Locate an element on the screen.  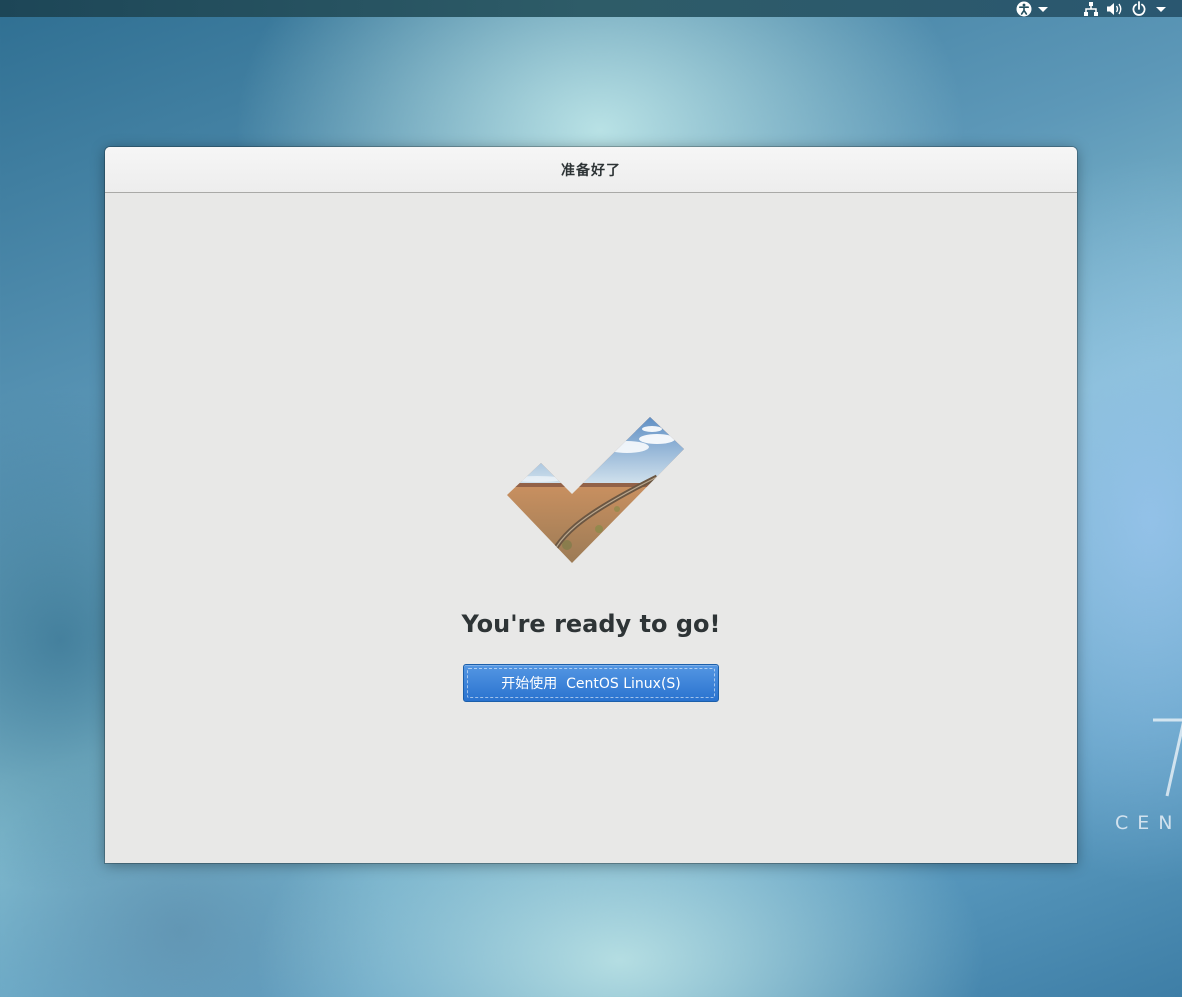
network-icon is located at coordinates (1091, 8).